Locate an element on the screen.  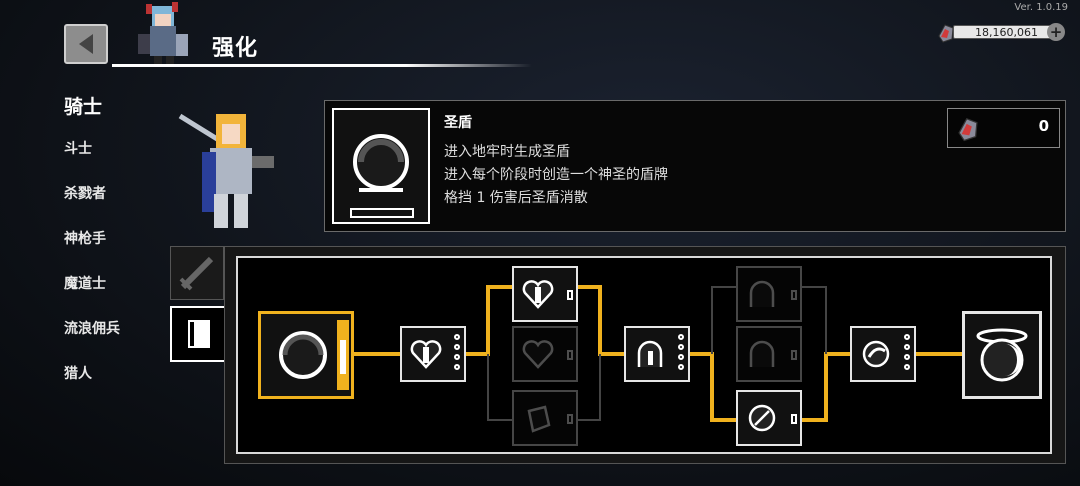
cracked-shield-icon is located at coordinates (762, 418).